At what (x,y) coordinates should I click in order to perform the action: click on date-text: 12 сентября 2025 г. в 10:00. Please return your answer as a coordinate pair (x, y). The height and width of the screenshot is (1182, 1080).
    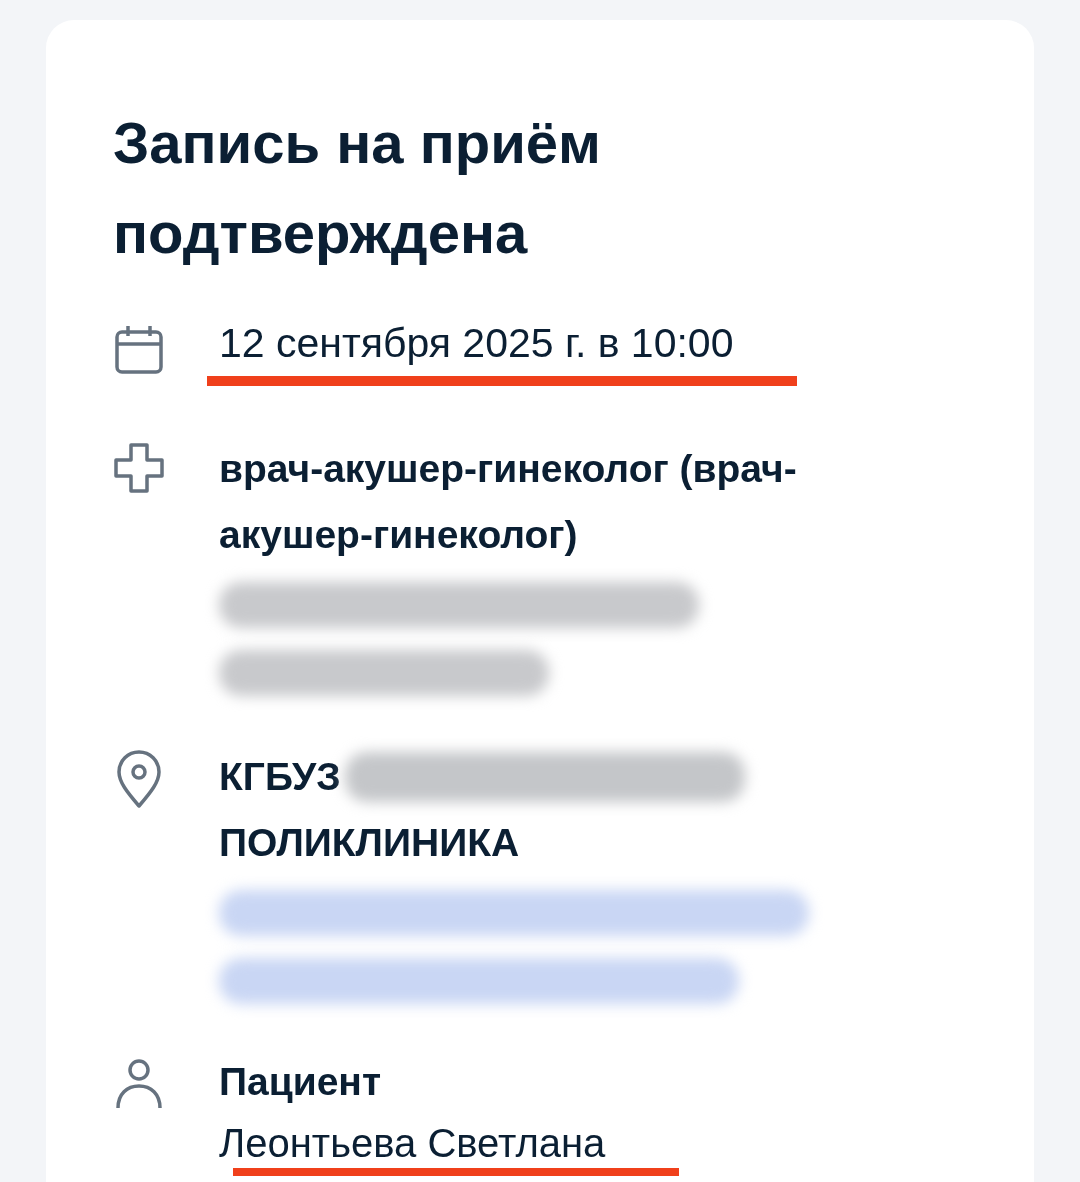
    Looking at the image, I should click on (476, 343).